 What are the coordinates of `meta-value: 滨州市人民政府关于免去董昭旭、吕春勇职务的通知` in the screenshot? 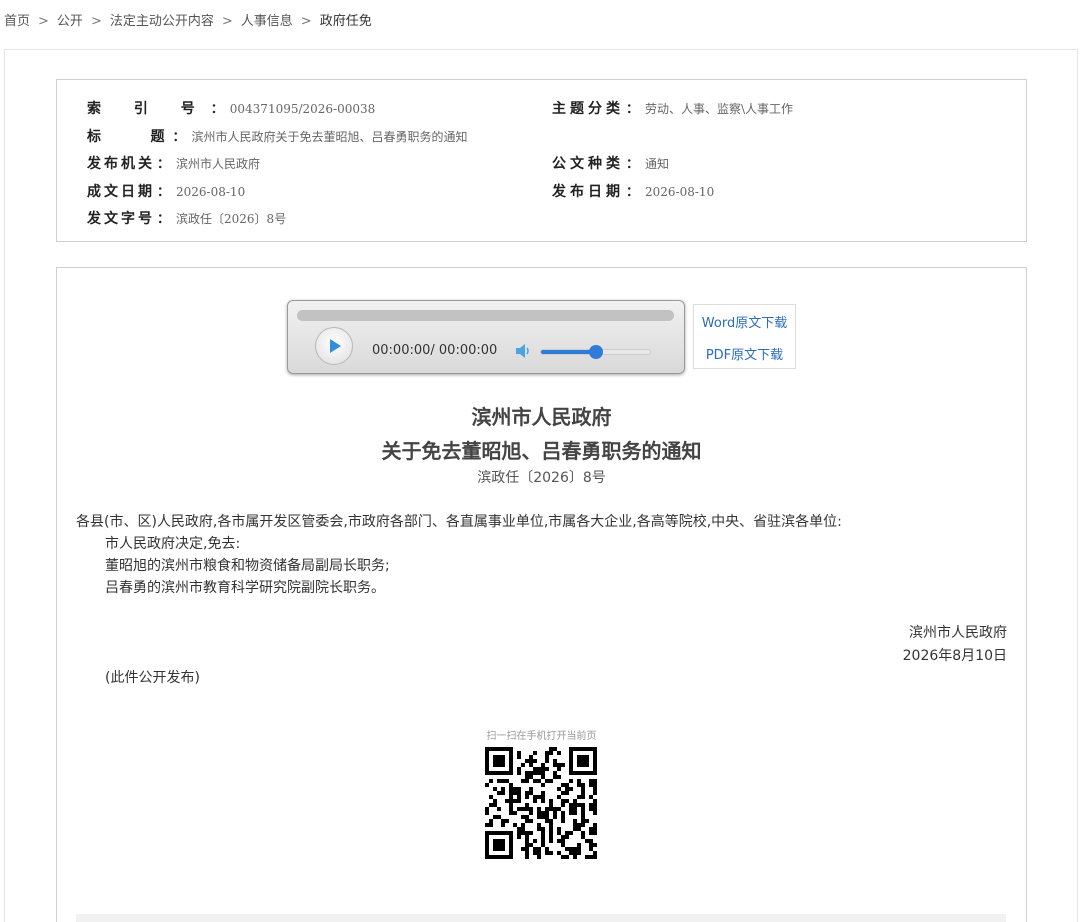 It's located at (329, 137).